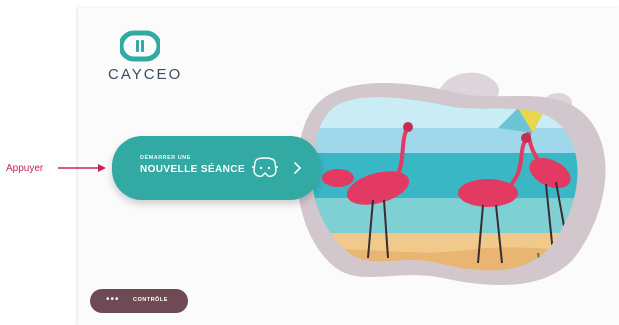 This screenshot has width=619, height=325. I want to click on start-session-subtitle: DÉMARRER UNE, so click(165, 158).